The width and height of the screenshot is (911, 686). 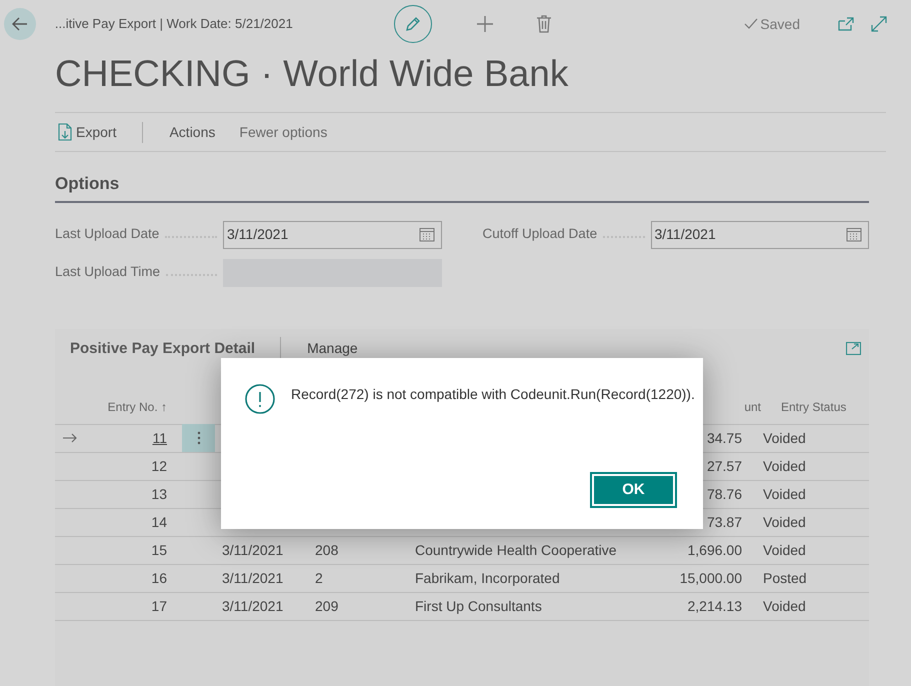 I want to click on table-cell-text: 1,696.00, so click(x=715, y=550).